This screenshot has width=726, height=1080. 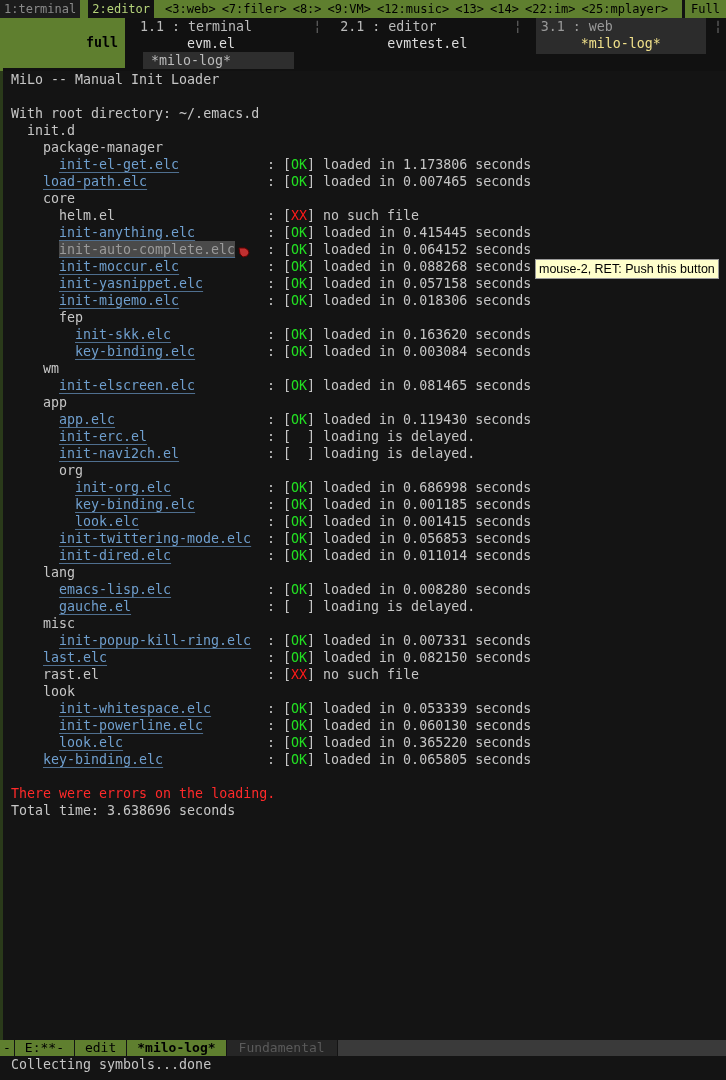 What do you see at coordinates (371, 674) in the screenshot?
I see `status-message: no such file` at bounding box center [371, 674].